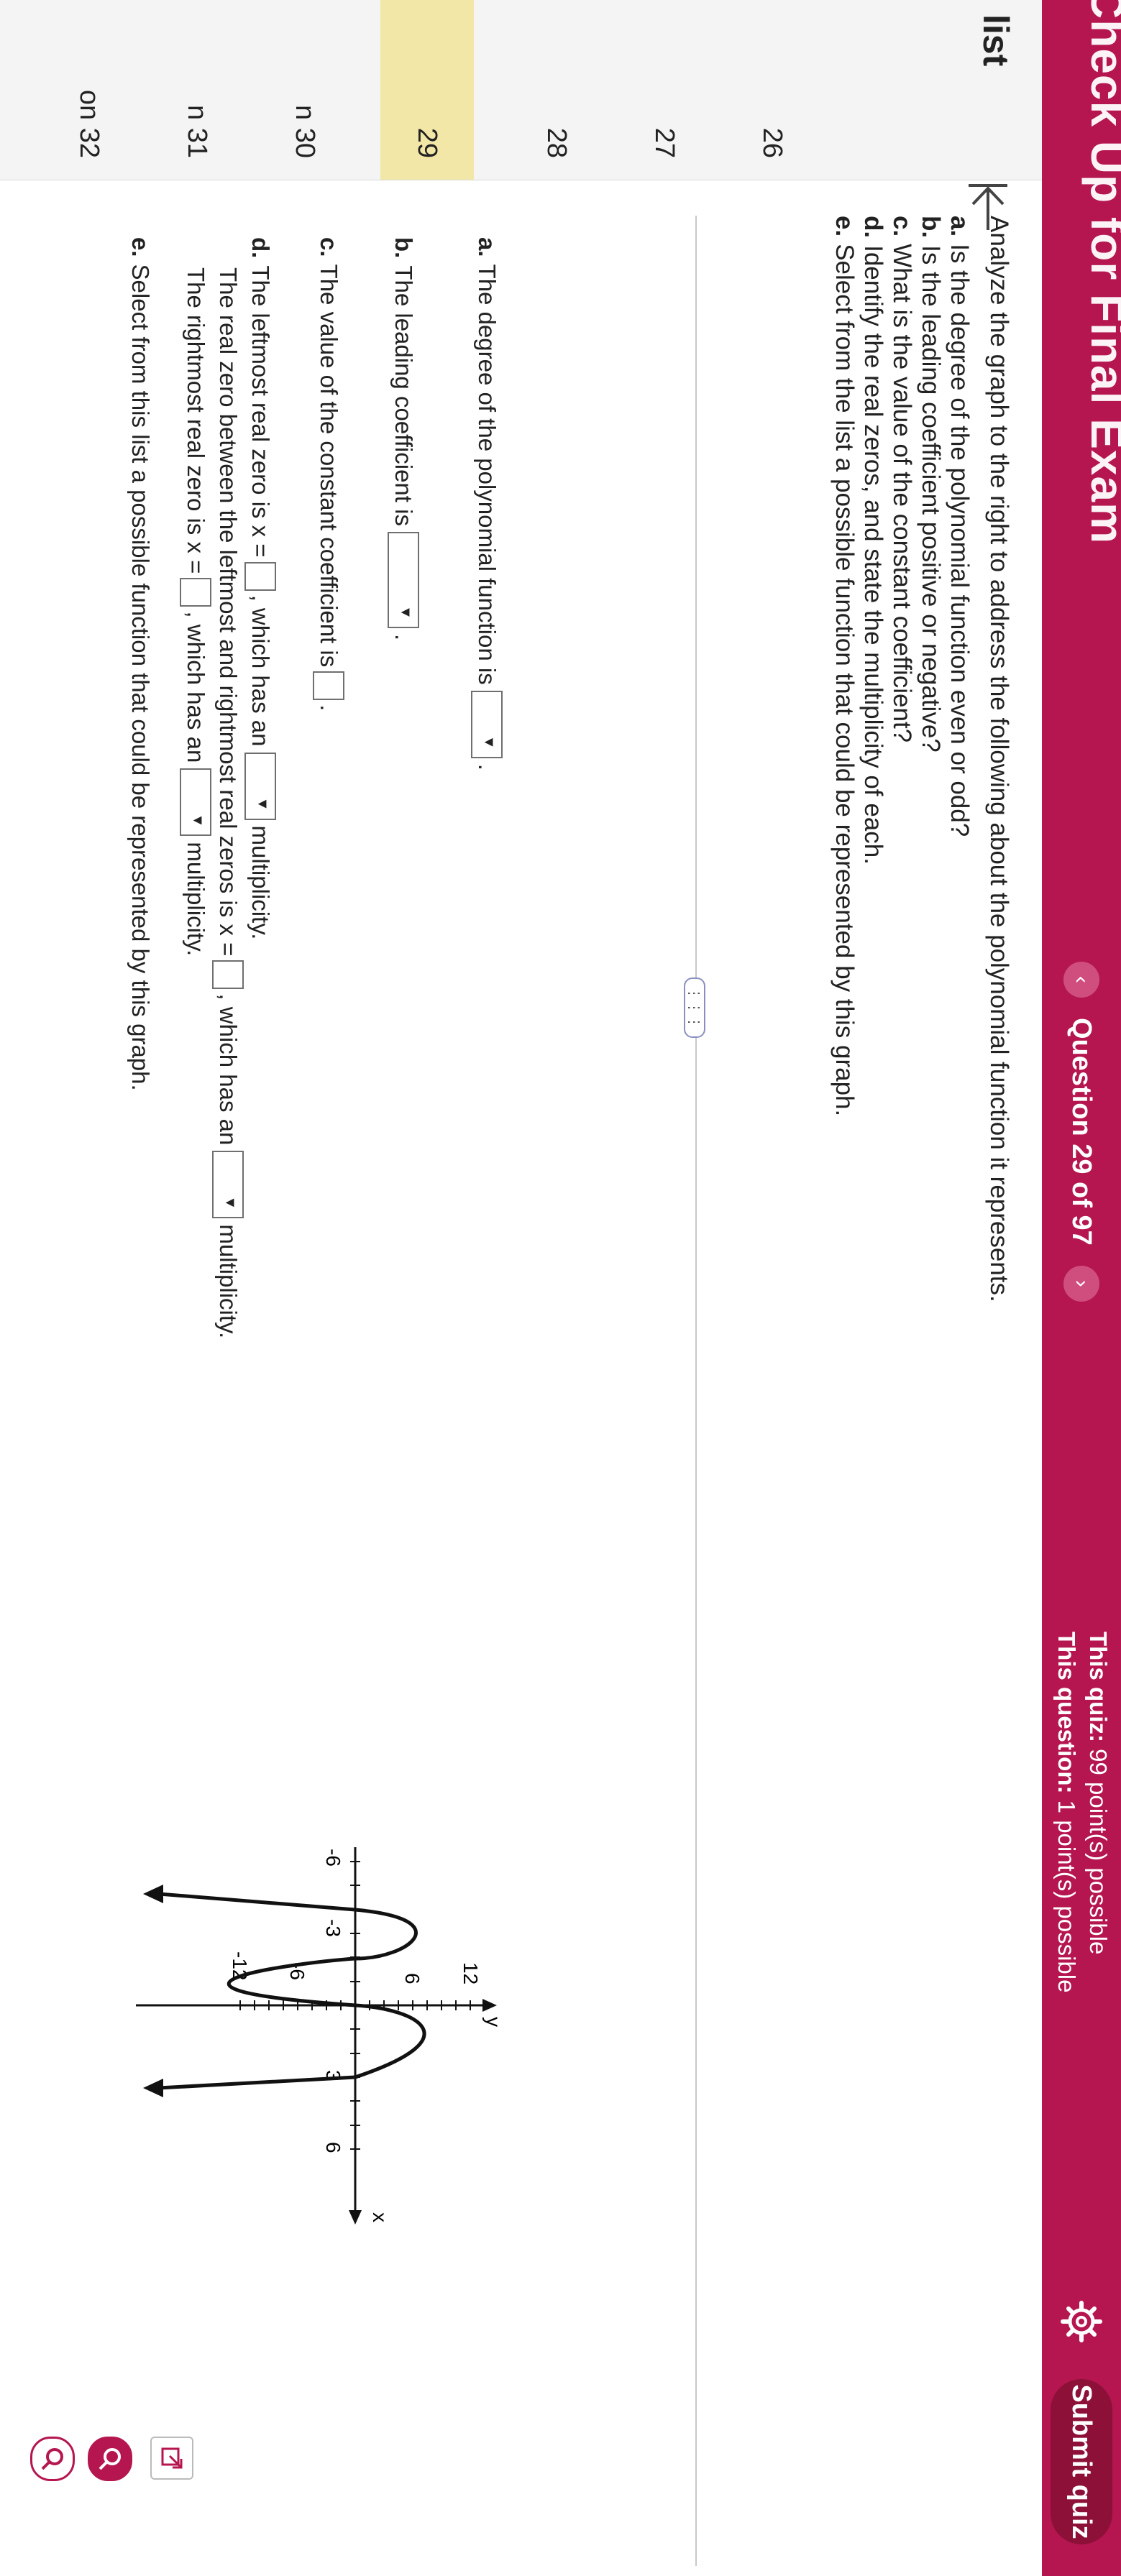 The image size is (1121, 2576). Describe the element at coordinates (1098, 1852) in the screenshot. I see `quiz-points: 99 point(s) possible` at that location.